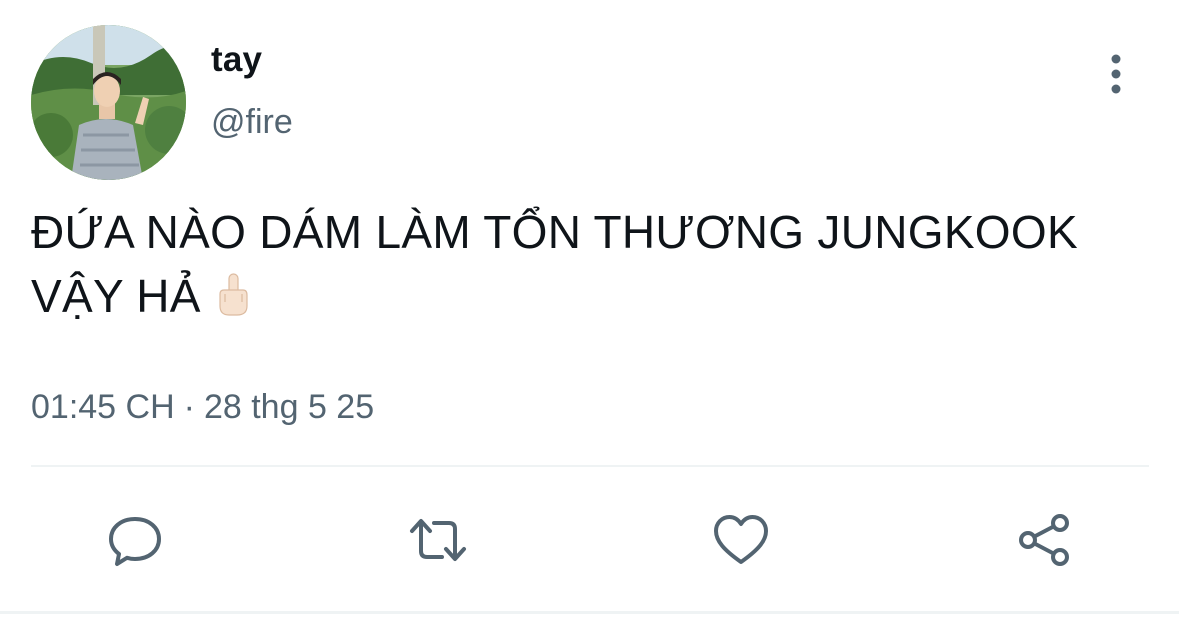 The width and height of the screenshot is (1179, 630). What do you see at coordinates (233, 302) in the screenshot?
I see `middle-finger-emoji-icon` at bounding box center [233, 302].